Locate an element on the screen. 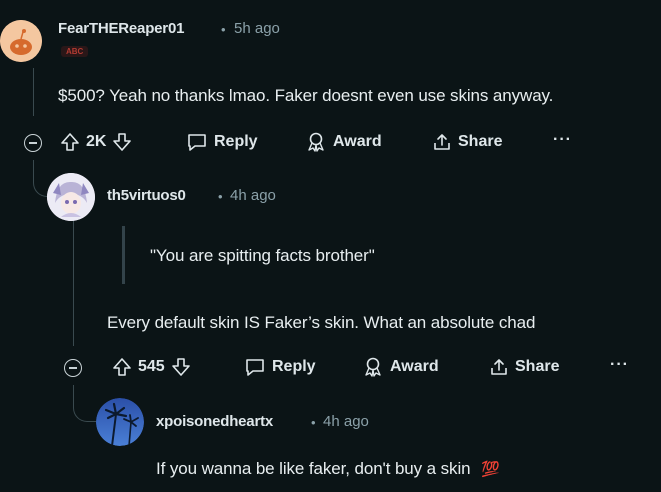  comment-author: xpoisonedheartx is located at coordinates (214, 421).